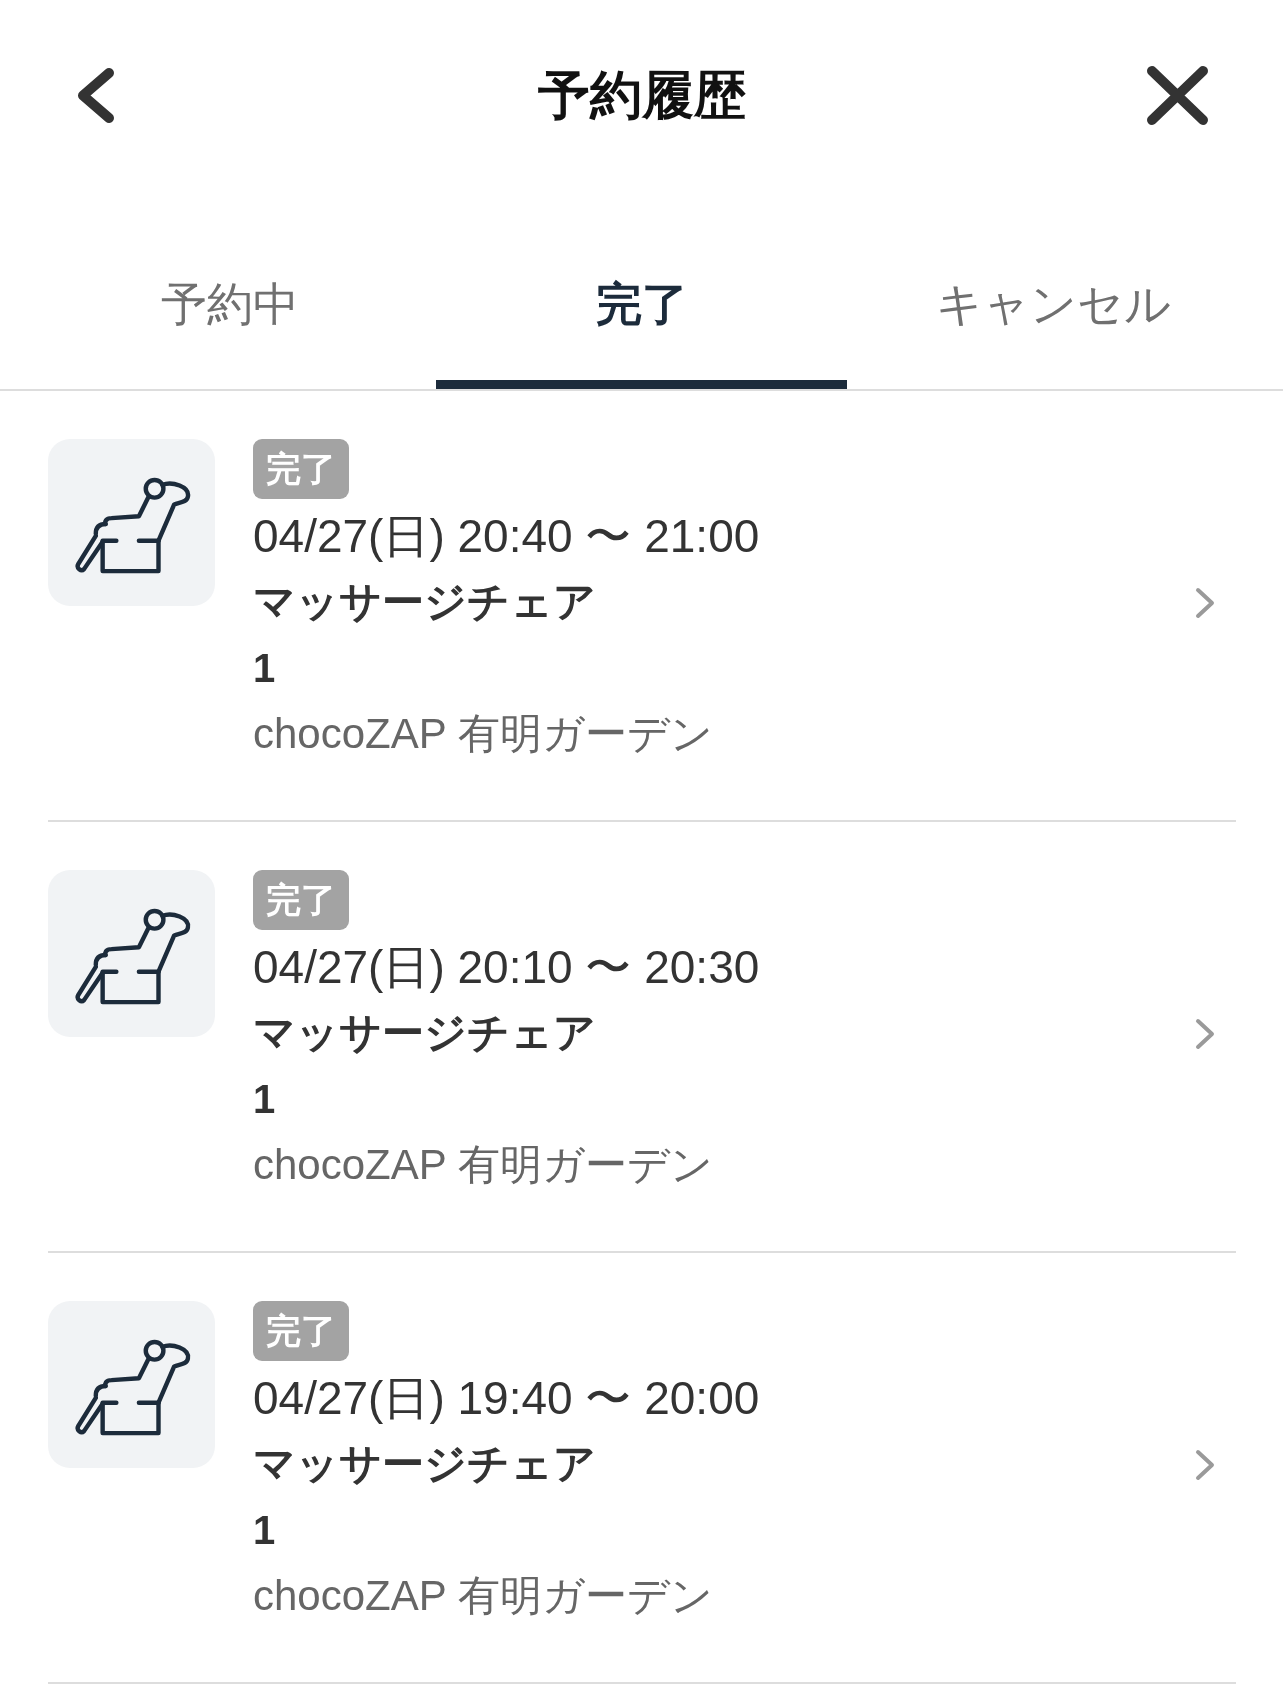 This screenshot has width=1283, height=1687. Describe the element at coordinates (1053, 309) in the screenshot. I see `tab: キャンセル` at that location.